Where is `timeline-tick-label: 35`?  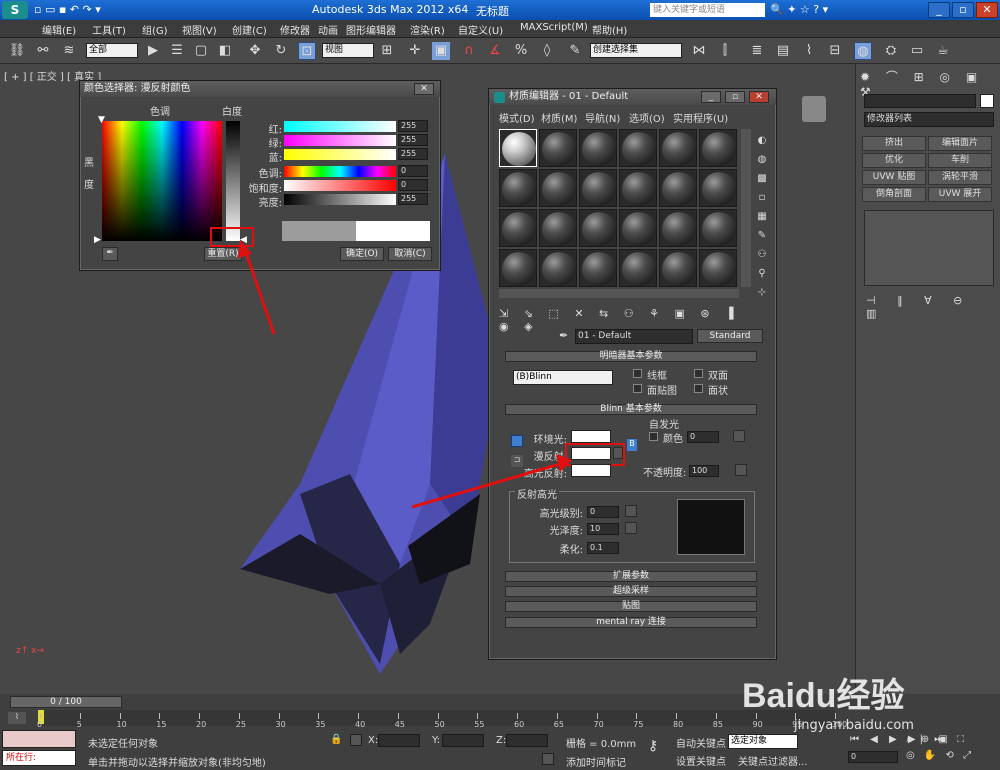
timeline-tick-label: 35 is located at coordinates (320, 724).